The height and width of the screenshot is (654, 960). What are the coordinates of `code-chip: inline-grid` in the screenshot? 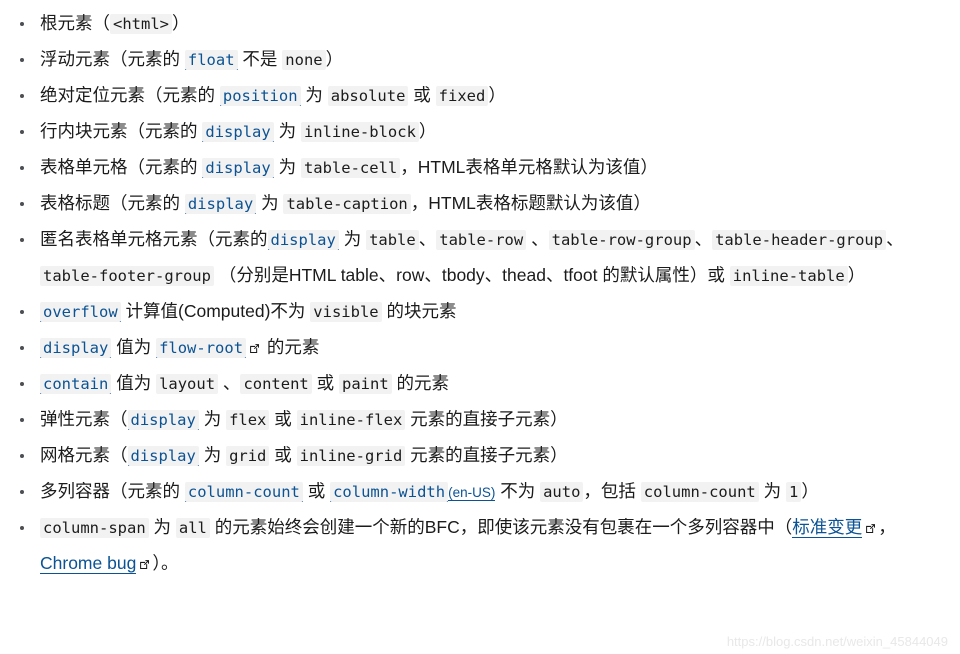 It's located at (351, 456).